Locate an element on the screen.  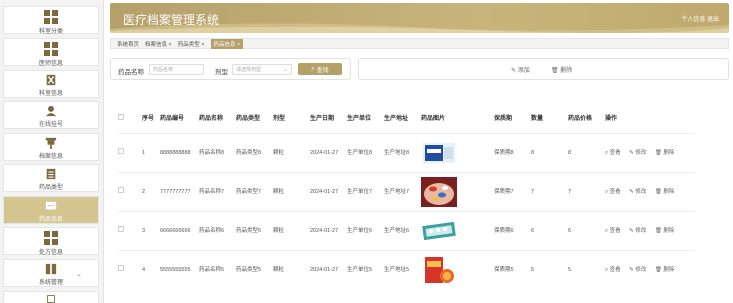
col-header: 数量 is located at coordinates (549, 119).